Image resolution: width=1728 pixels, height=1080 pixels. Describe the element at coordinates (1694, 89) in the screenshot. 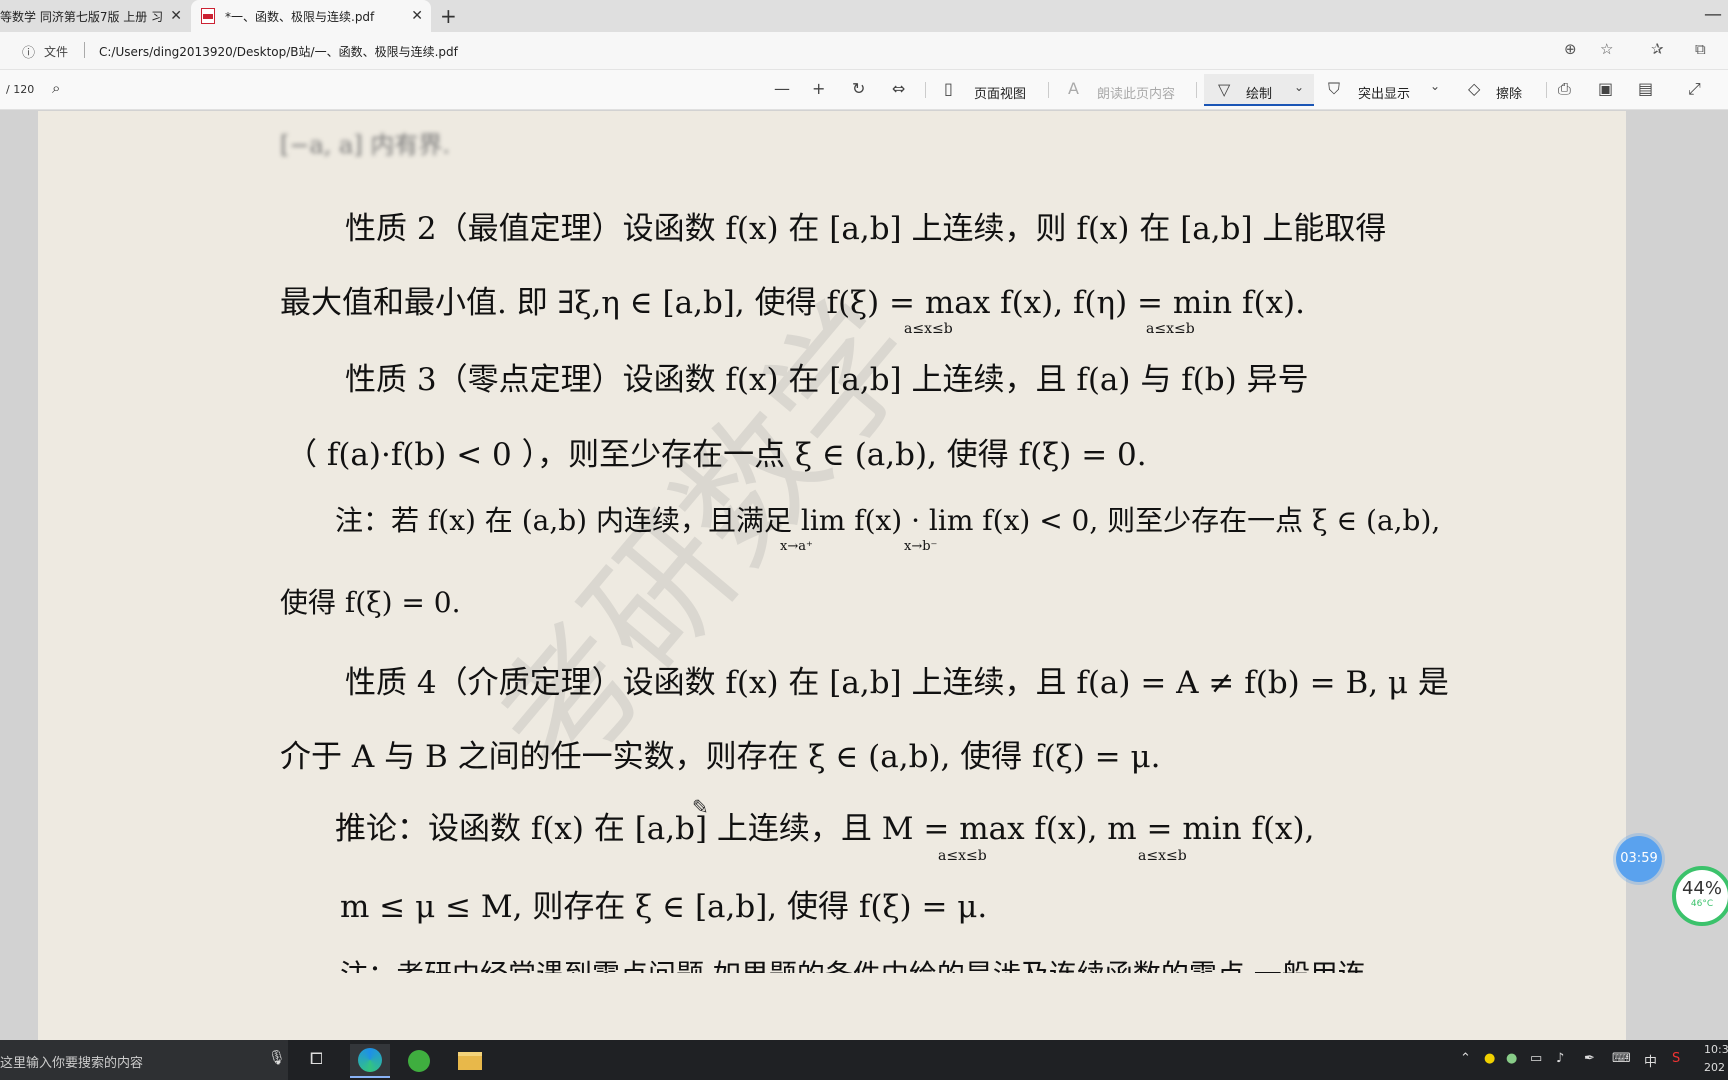

I see `fullscreen-icon: ⤢` at that location.